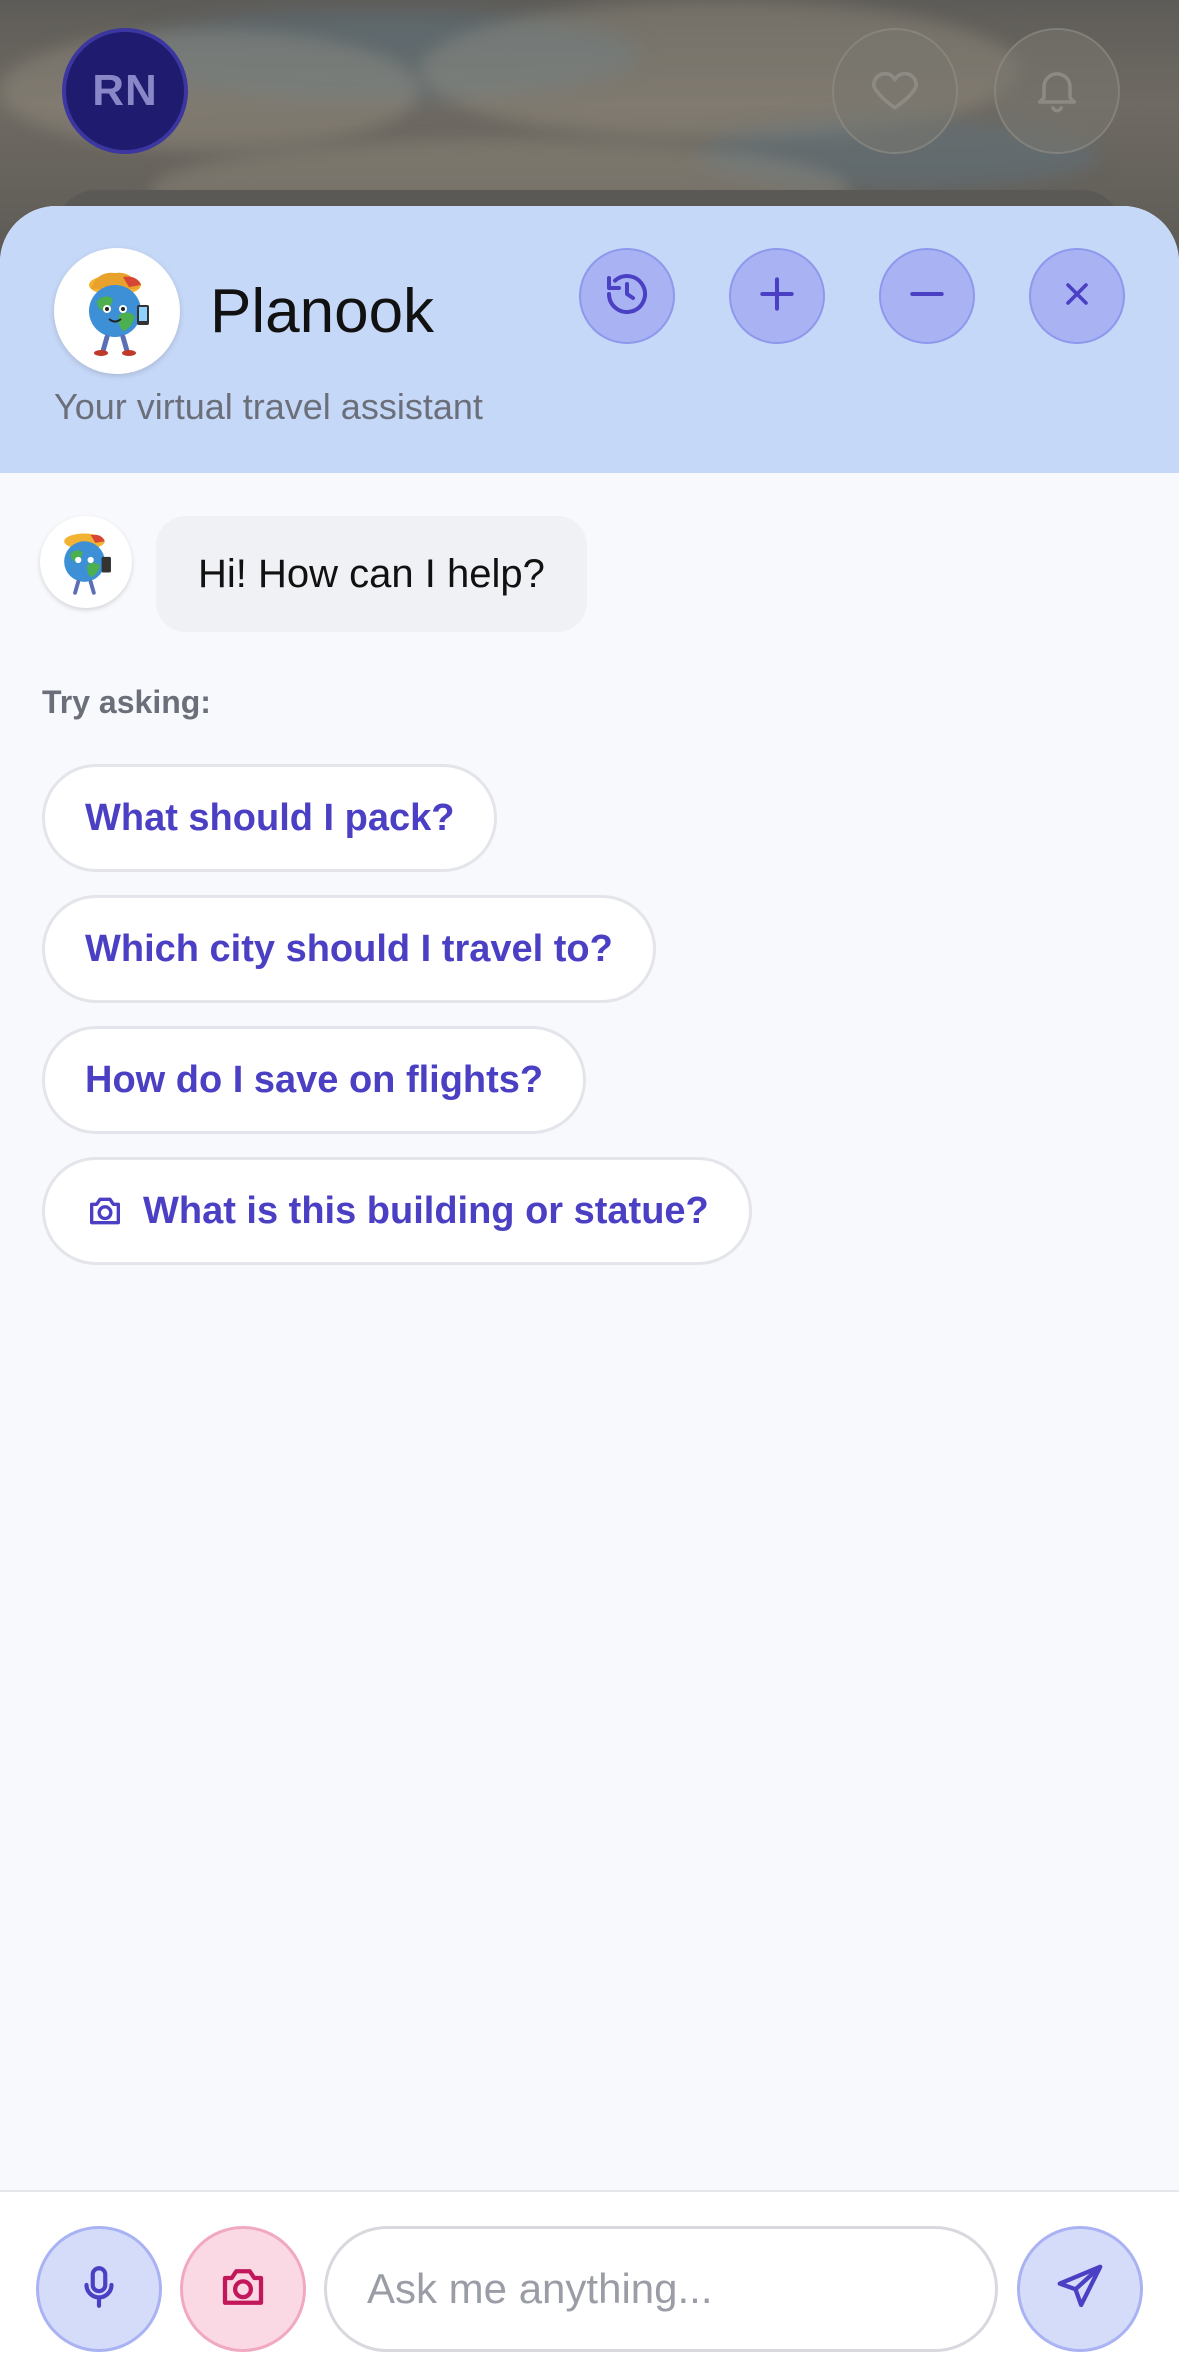 The width and height of the screenshot is (1179, 2379). I want to click on suggestion-label: How do I save on flights?, so click(314, 1079).